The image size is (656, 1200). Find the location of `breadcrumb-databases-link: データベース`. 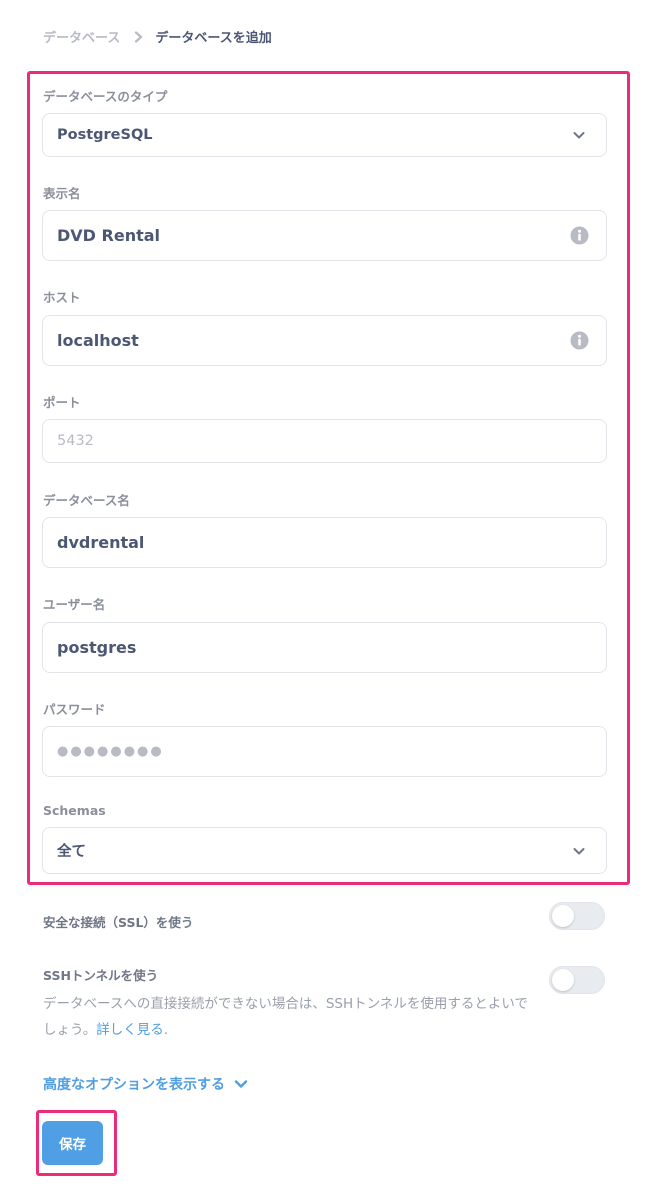

breadcrumb-databases-link: データベース is located at coordinates (81, 36).